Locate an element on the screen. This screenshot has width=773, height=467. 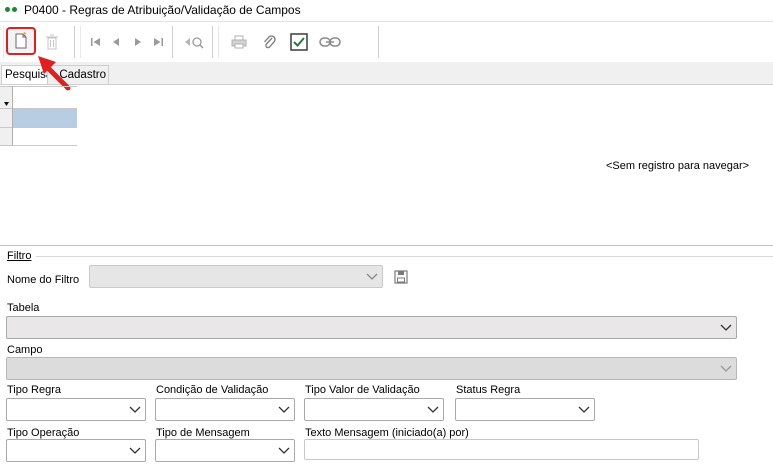
texto-mensagem-input is located at coordinates (501, 449).